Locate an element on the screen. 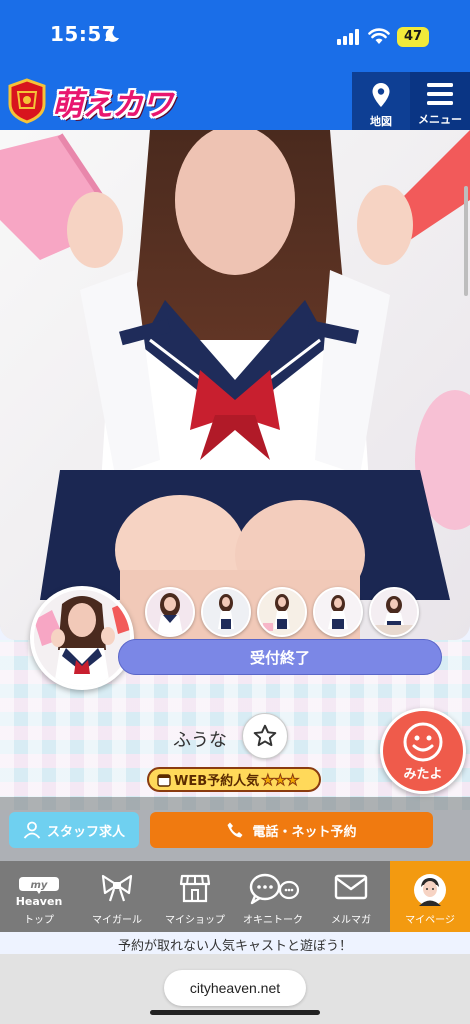 The image size is (470, 1024). mitayo-button: みたよ is located at coordinates (423, 751).